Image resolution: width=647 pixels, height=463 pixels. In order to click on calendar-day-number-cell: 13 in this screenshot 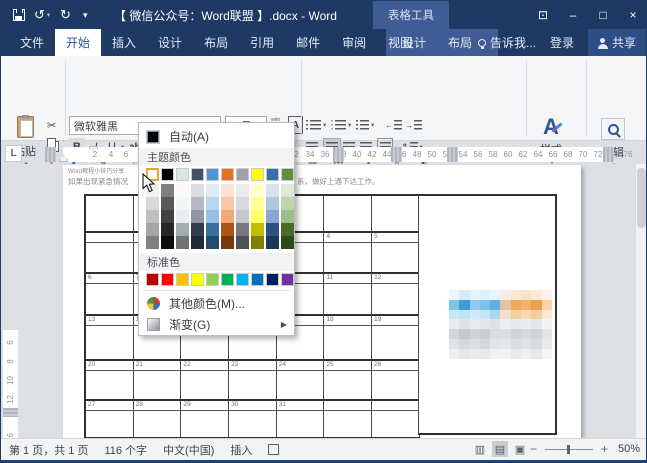, I will do `click(110, 320)`.